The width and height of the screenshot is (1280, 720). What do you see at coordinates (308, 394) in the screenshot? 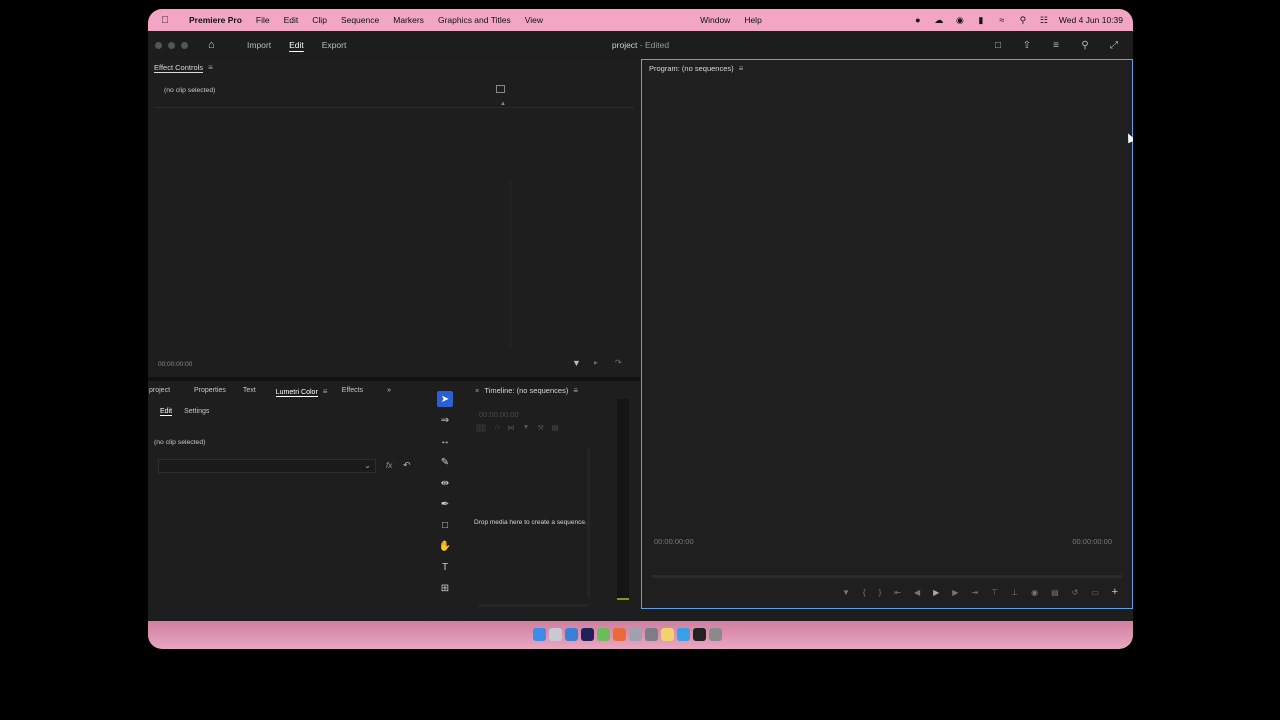
I see `tab-lumetri-color: Lumetri Color ≡` at bounding box center [308, 394].